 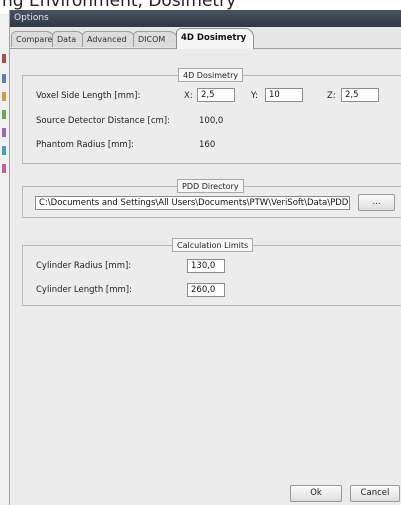 What do you see at coordinates (284, 95) in the screenshot?
I see `voxel-y-input: 10` at bounding box center [284, 95].